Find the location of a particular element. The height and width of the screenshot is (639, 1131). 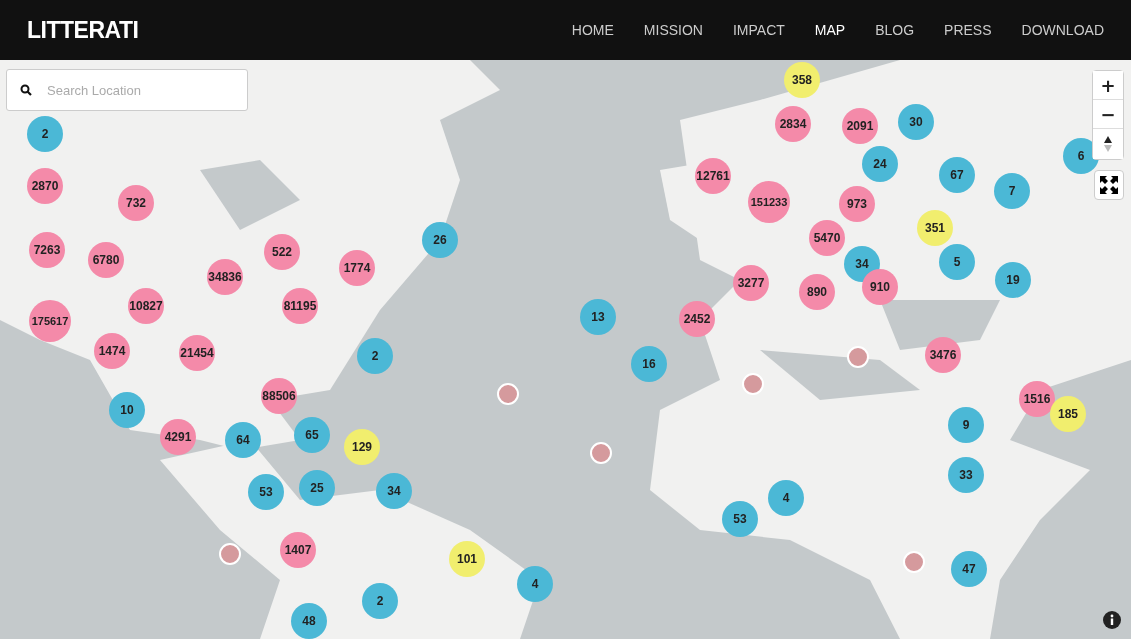

nav-link: HOME is located at coordinates (592, 30).